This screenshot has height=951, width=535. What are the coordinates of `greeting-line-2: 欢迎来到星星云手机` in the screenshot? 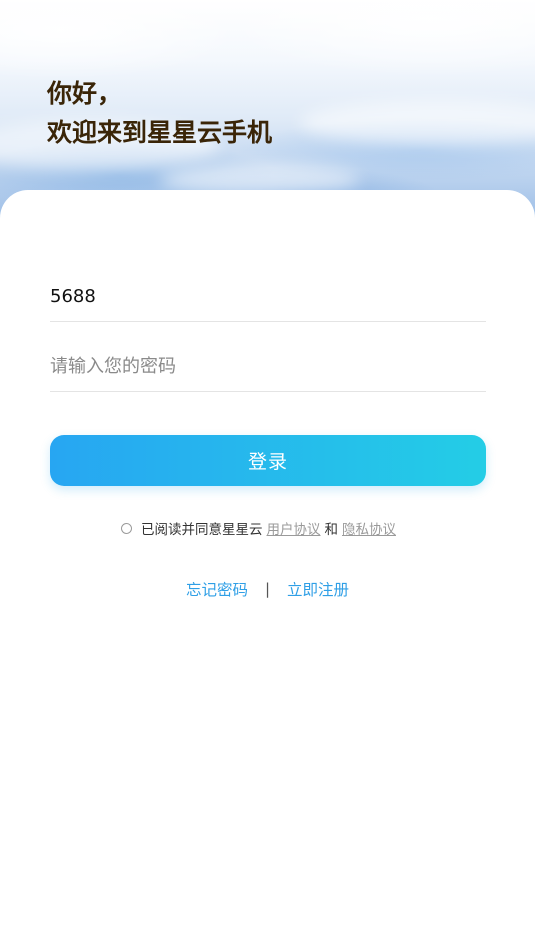 It's located at (160, 132).